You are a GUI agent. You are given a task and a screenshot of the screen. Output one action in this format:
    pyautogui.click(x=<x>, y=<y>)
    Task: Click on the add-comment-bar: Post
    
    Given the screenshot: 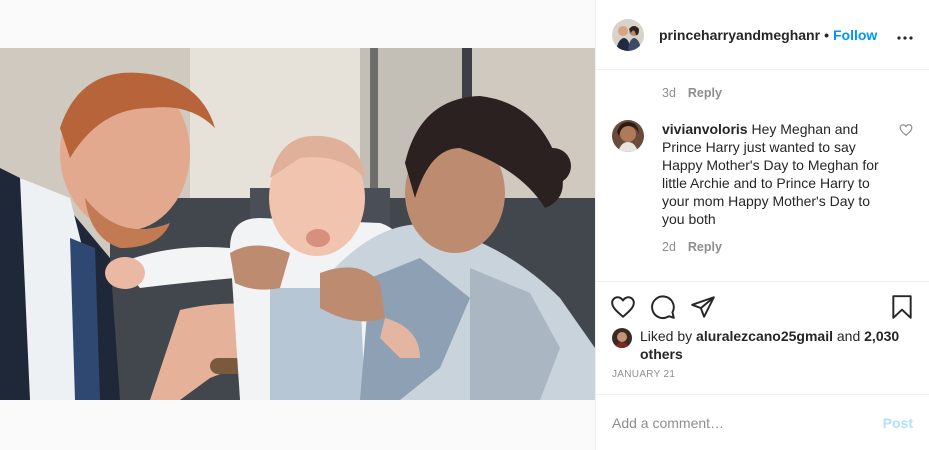 What is the action you would take?
    pyautogui.click(x=762, y=422)
    